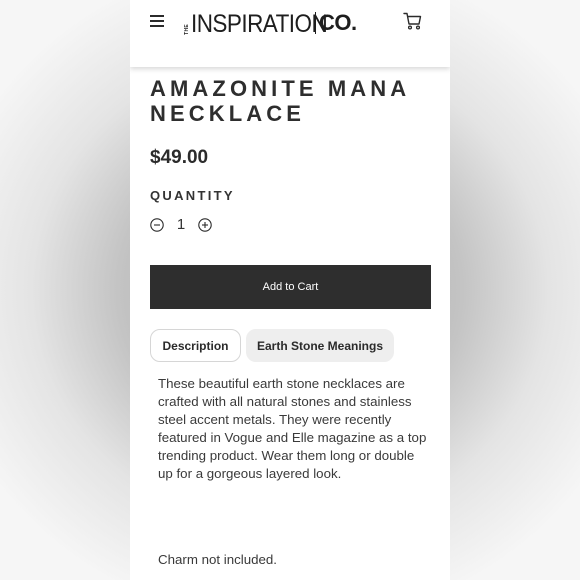  Describe the element at coordinates (259, 24) in the screenshot. I see `logo-wordmark: INSPIRATION` at that location.